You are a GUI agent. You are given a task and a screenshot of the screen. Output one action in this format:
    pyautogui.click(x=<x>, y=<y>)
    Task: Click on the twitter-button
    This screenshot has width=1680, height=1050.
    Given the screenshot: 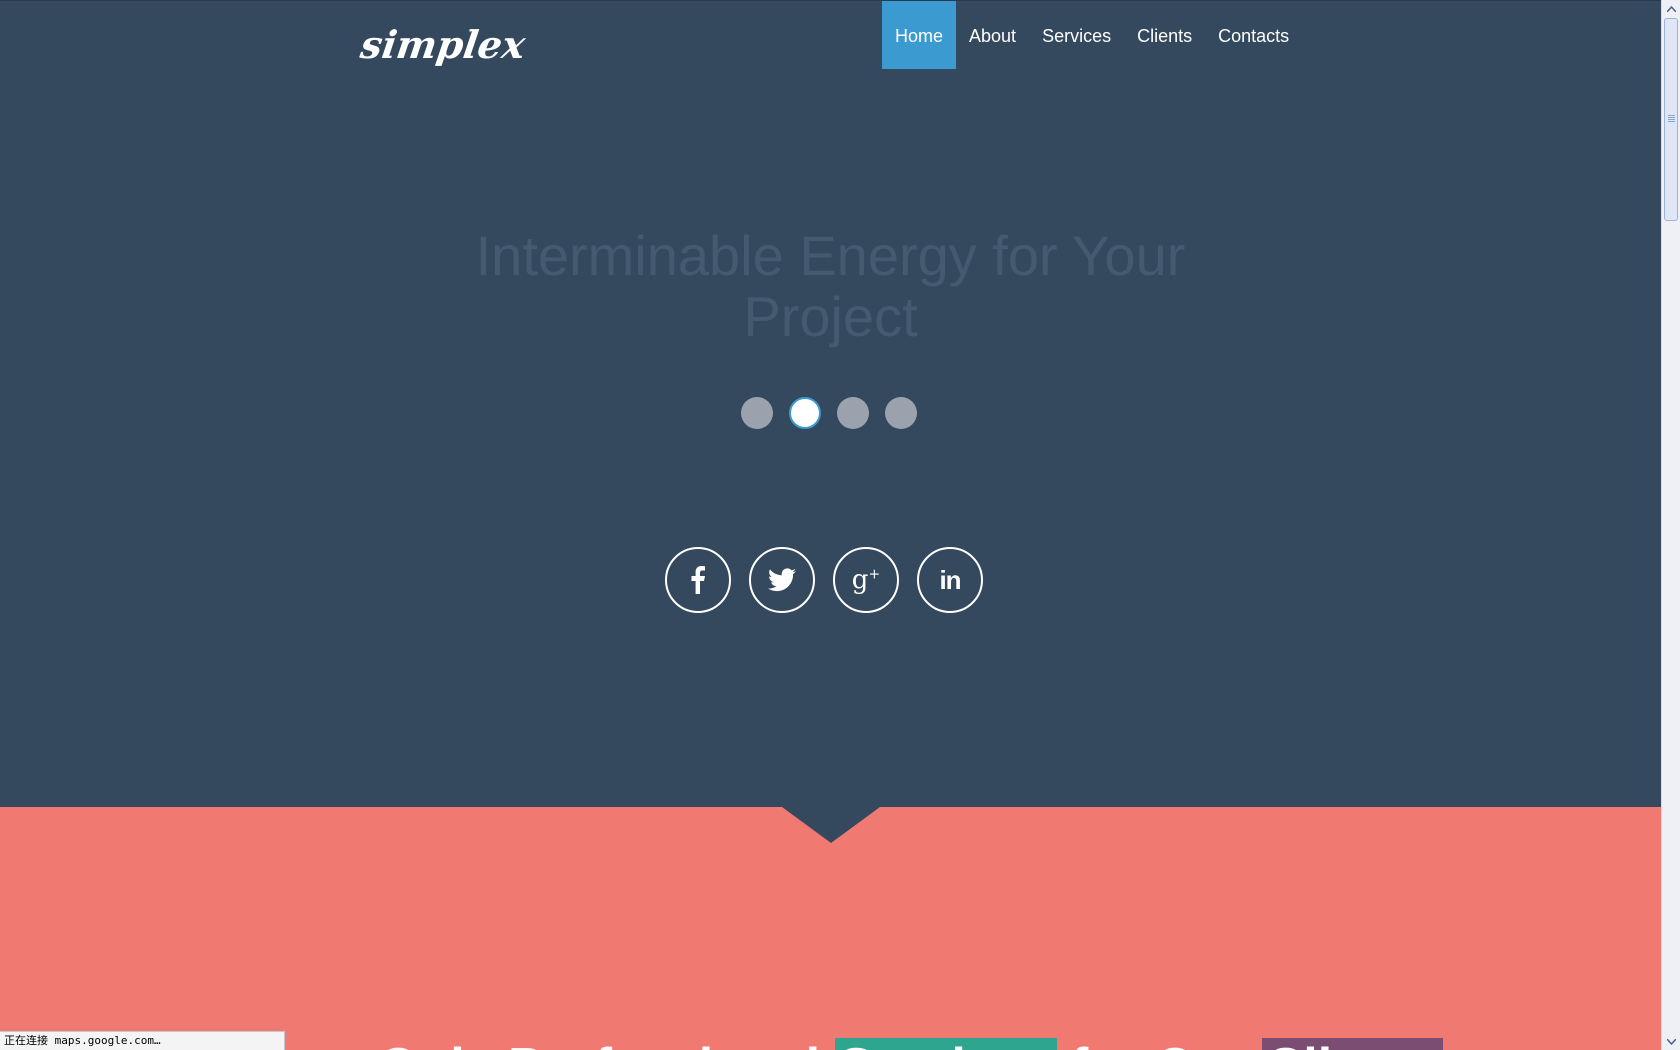 What is the action you would take?
    pyautogui.click(x=782, y=580)
    